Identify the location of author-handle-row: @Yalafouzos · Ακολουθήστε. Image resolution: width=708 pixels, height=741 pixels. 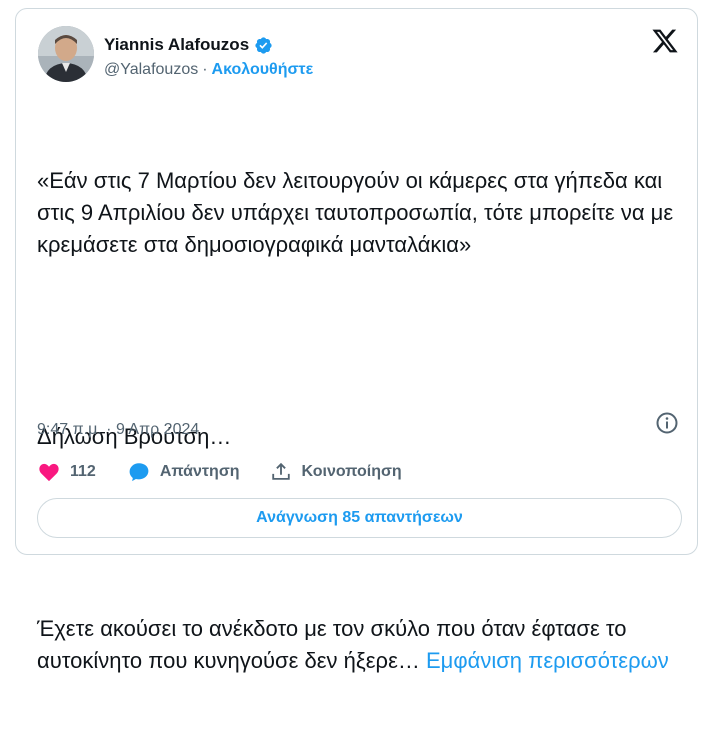
(208, 70).